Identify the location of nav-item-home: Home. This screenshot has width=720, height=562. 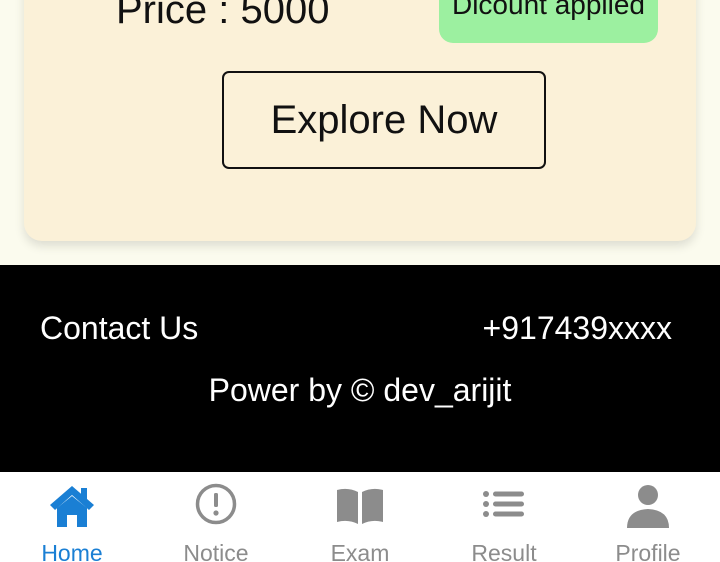
(72, 517).